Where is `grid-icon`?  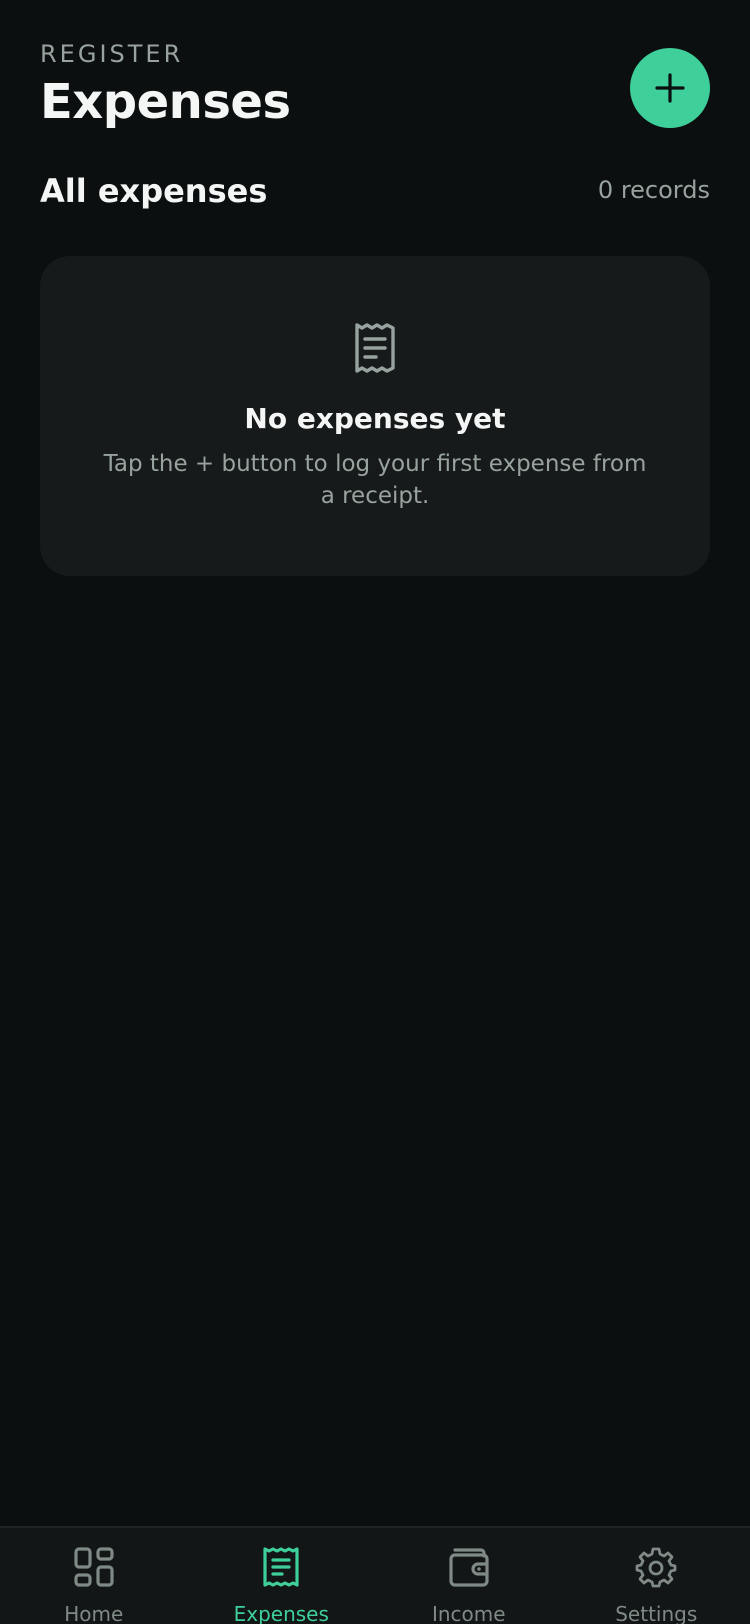 grid-icon is located at coordinates (94, 1567).